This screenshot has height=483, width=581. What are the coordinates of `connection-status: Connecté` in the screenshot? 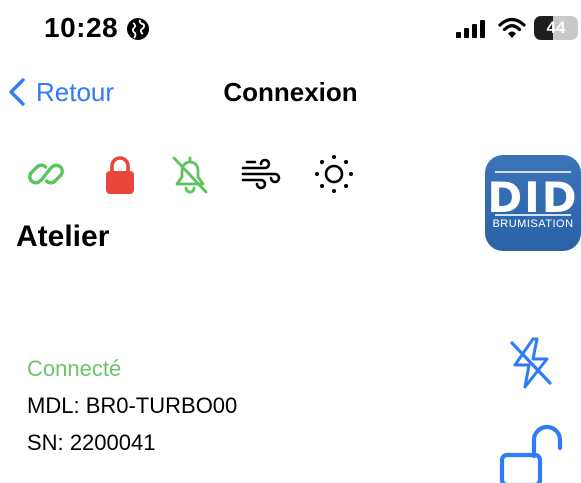 It's located at (74, 368).